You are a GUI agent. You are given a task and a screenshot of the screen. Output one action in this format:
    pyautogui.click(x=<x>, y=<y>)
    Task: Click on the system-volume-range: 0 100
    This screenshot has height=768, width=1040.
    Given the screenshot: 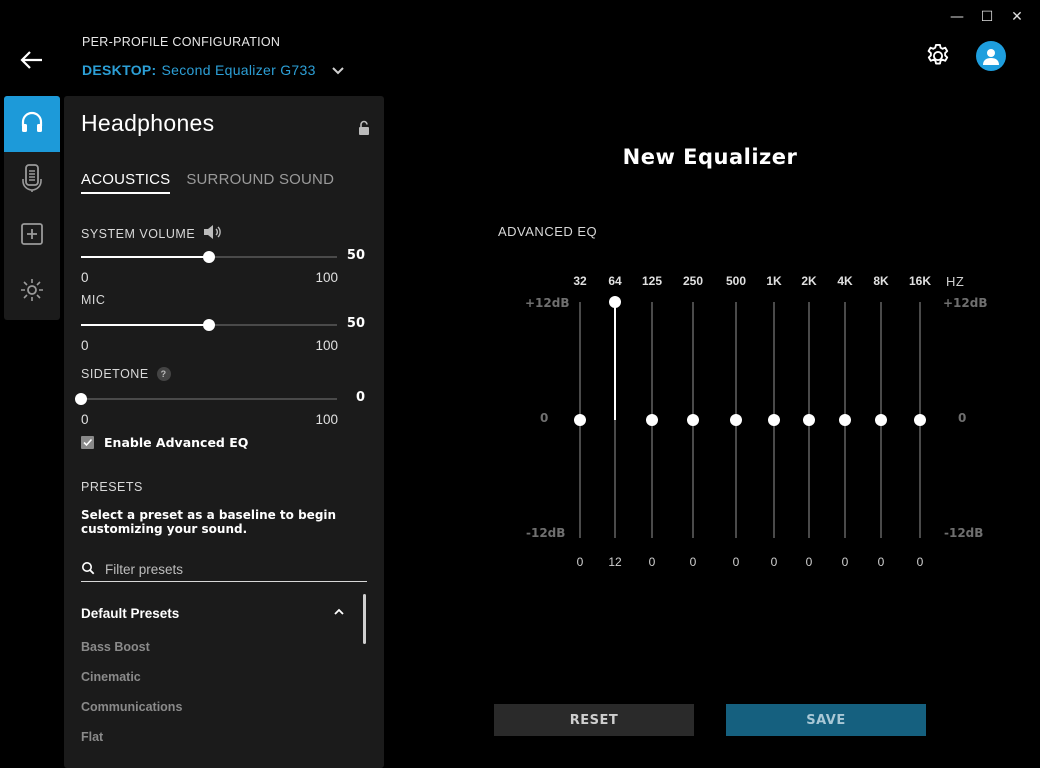 What is the action you would take?
    pyautogui.click(x=209, y=277)
    